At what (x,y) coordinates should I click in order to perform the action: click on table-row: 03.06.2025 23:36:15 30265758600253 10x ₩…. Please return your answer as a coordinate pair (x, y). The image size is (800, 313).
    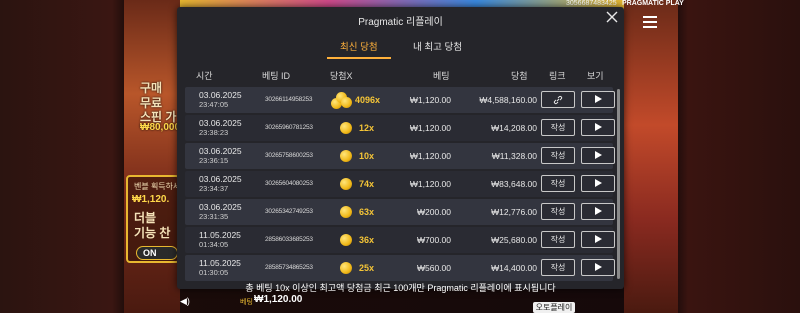
    Looking at the image, I should click on (400, 156).